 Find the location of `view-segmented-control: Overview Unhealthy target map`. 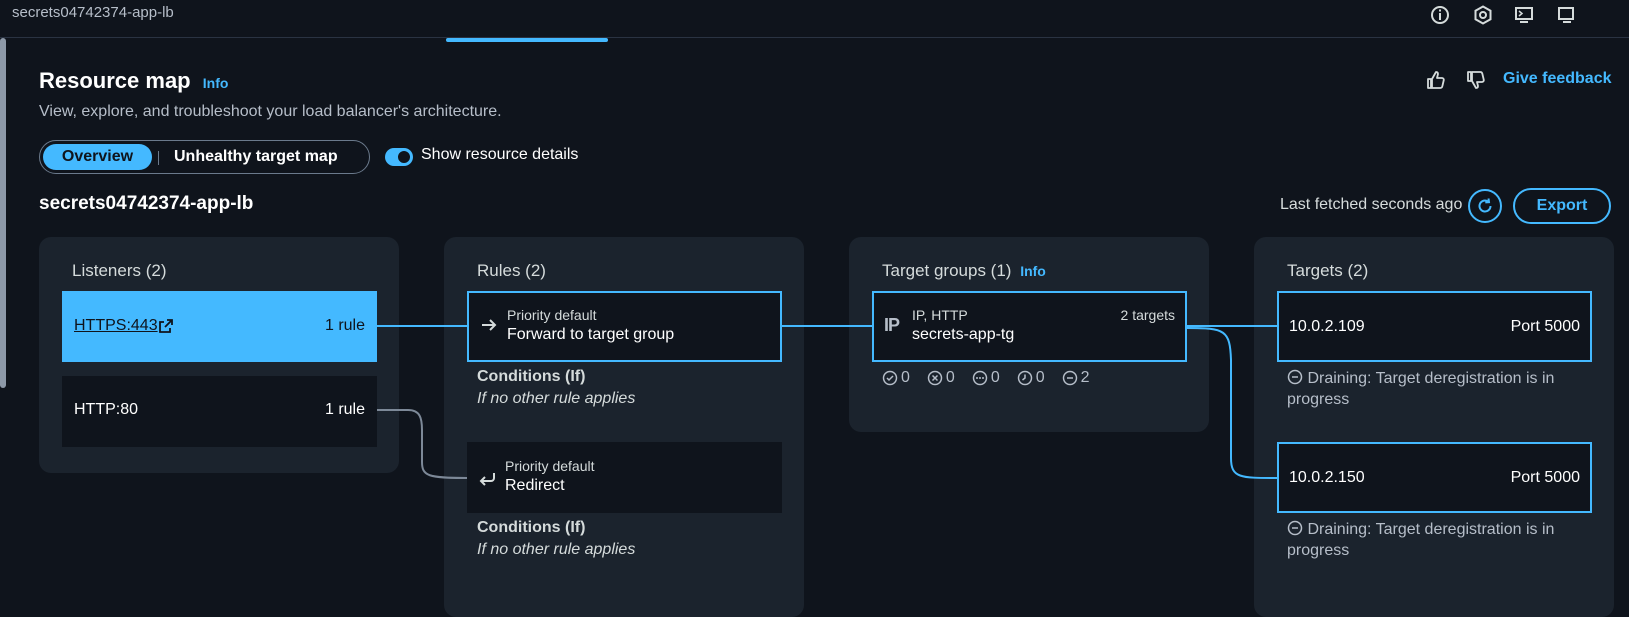

view-segmented-control: Overview Unhealthy target map is located at coordinates (204, 157).